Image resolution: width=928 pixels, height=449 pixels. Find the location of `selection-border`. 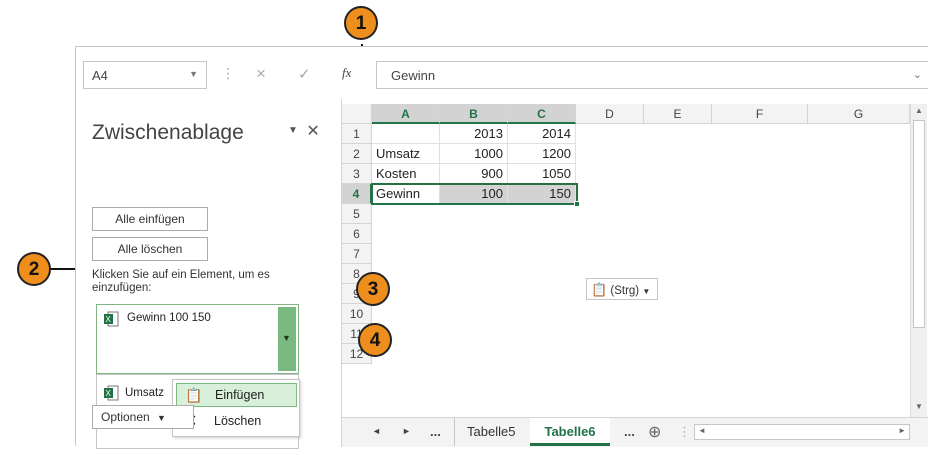

selection-border is located at coordinates (474, 194).